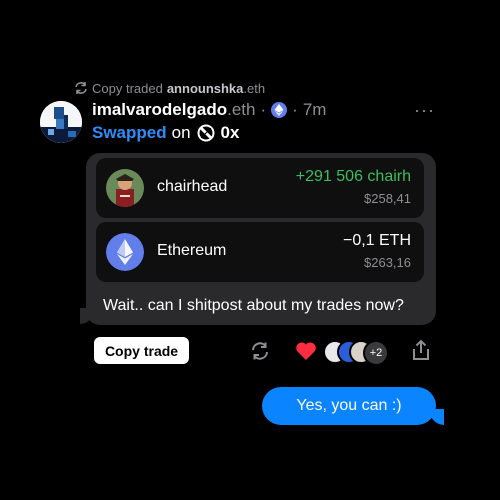  I want to click on repost-icon, so click(81, 88).